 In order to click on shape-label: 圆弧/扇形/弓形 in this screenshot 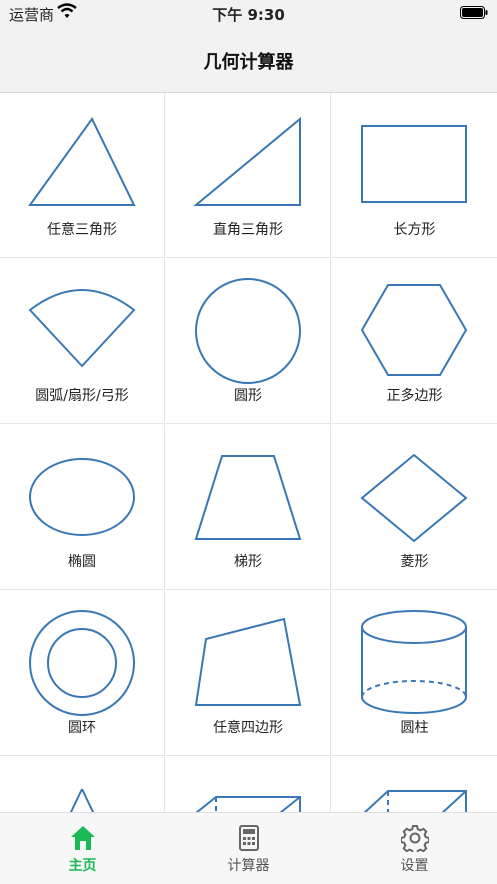, I will do `click(82, 396)`.